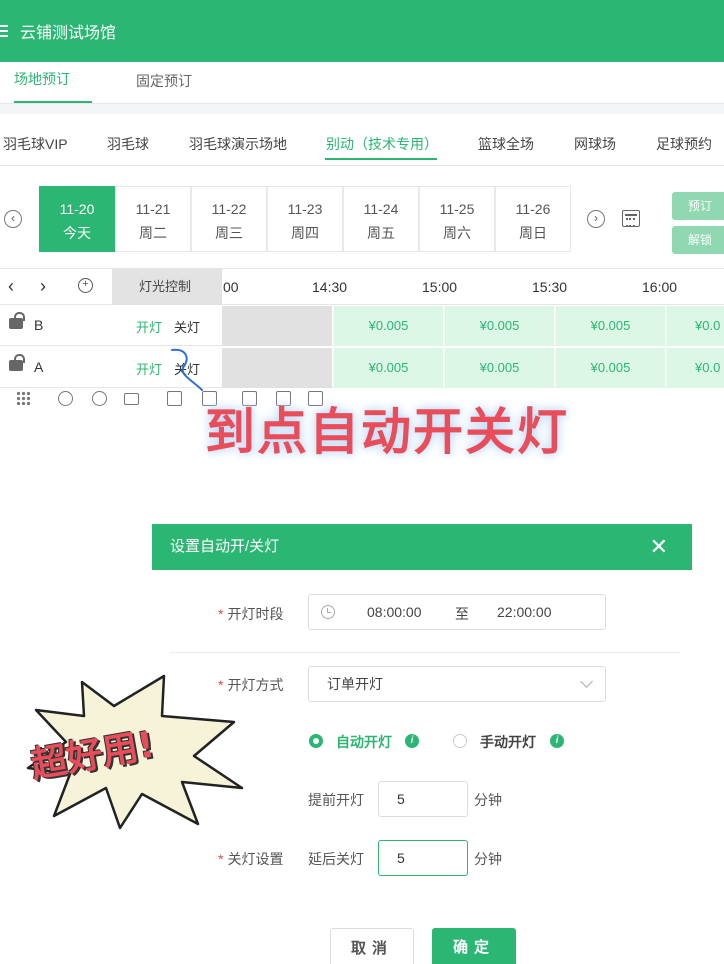  What do you see at coordinates (35, 144) in the screenshot?
I see `venue-tab-badminton-vip: 羽毛球VIP` at bounding box center [35, 144].